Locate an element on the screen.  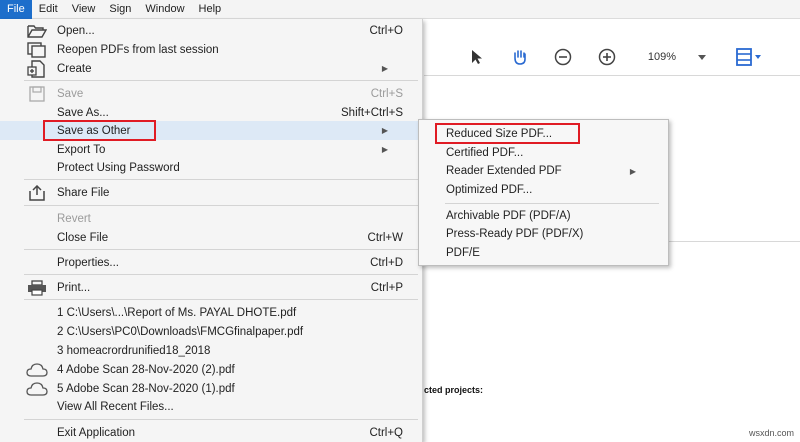
menu-item-open: Open... Ctrl+O is located at coordinates (211, 30).